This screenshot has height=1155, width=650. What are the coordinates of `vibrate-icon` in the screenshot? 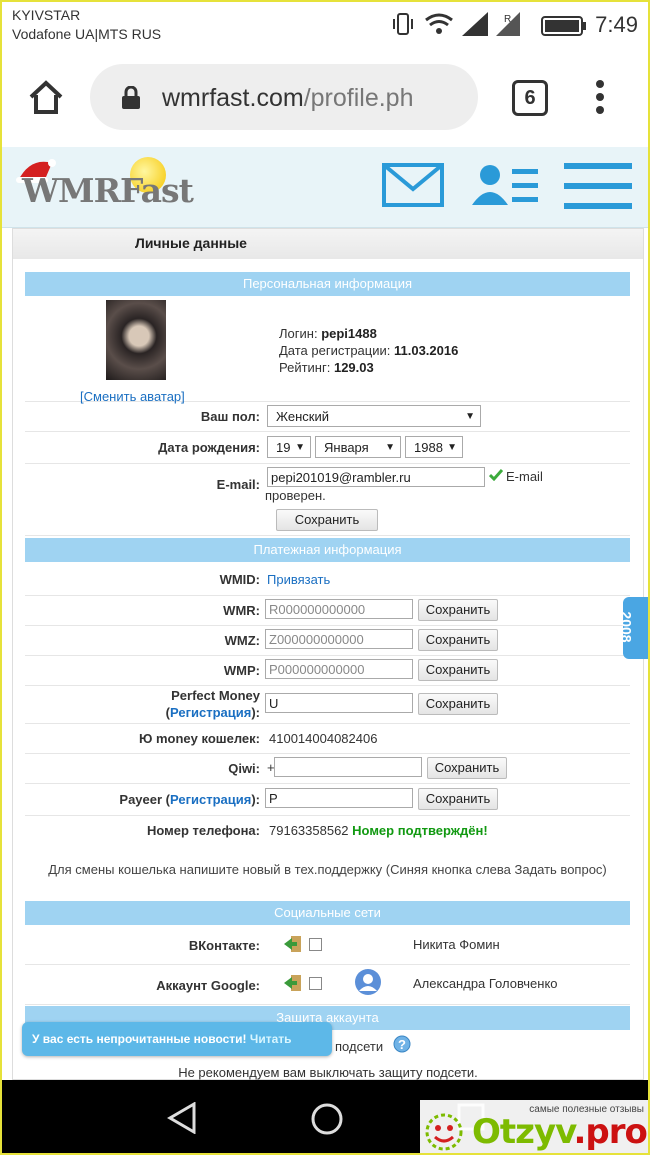 It's located at (403, 24).